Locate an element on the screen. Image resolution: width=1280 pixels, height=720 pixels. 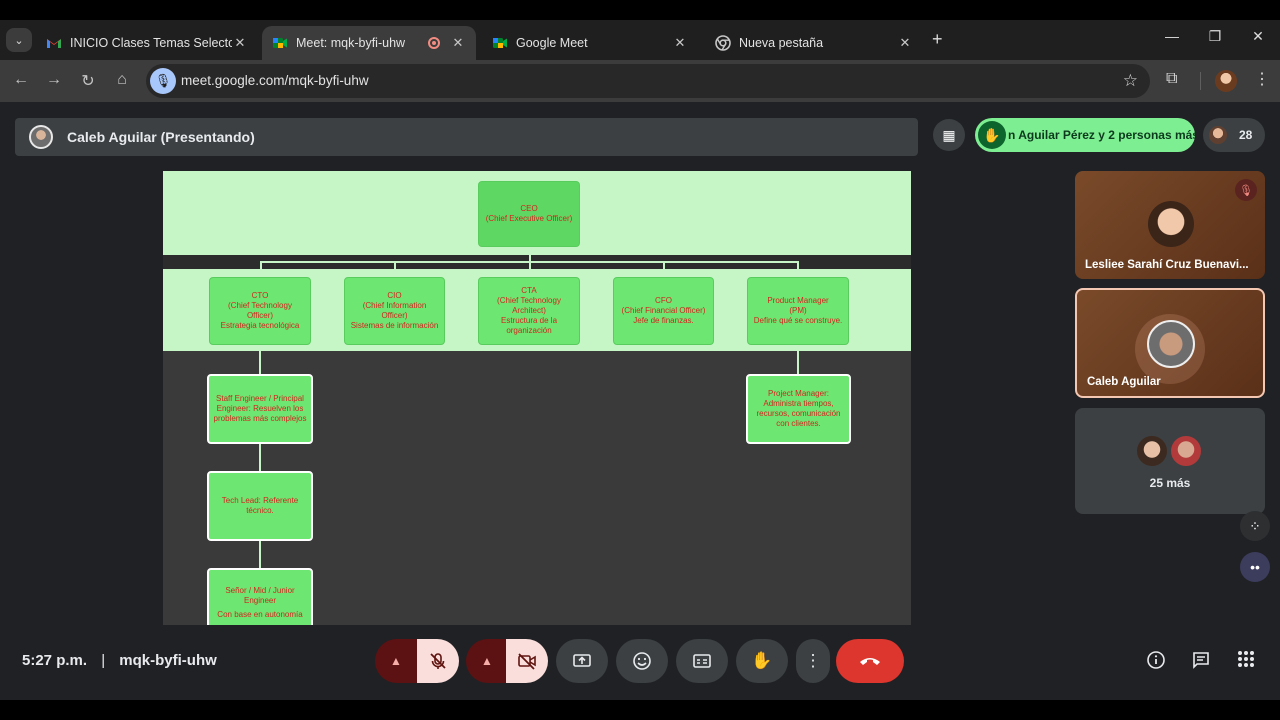
hang-up-icon is located at coordinates (870, 661).